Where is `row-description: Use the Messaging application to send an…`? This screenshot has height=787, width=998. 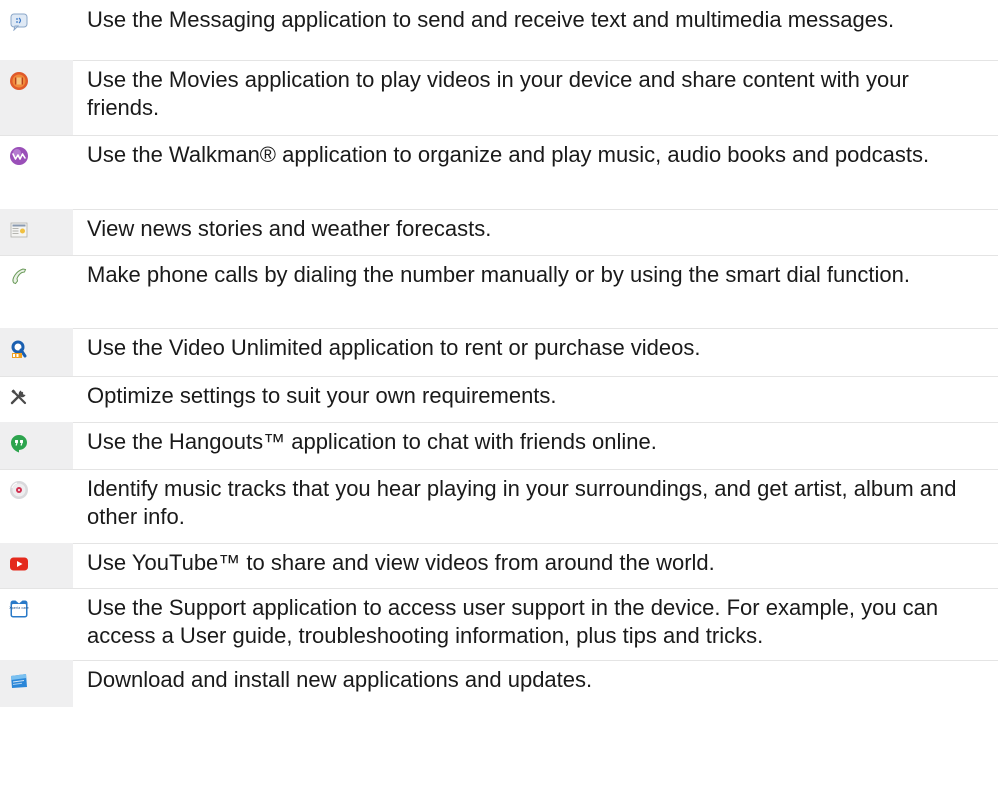 row-description: Use the Messaging application to send an… is located at coordinates (491, 19).